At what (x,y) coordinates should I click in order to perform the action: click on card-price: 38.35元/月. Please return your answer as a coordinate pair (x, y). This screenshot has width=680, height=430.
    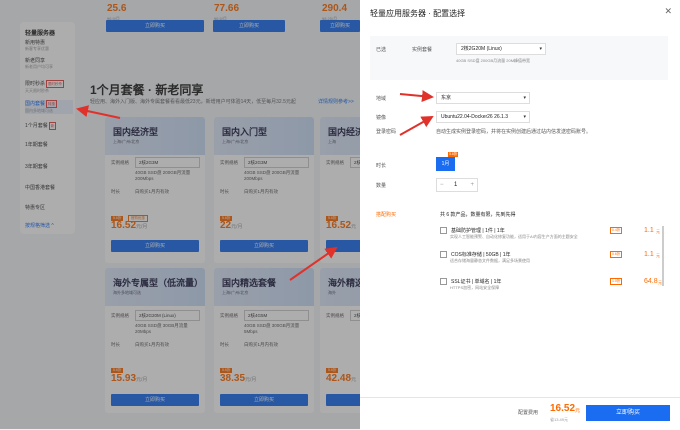
    Looking at the image, I should click on (238, 377).